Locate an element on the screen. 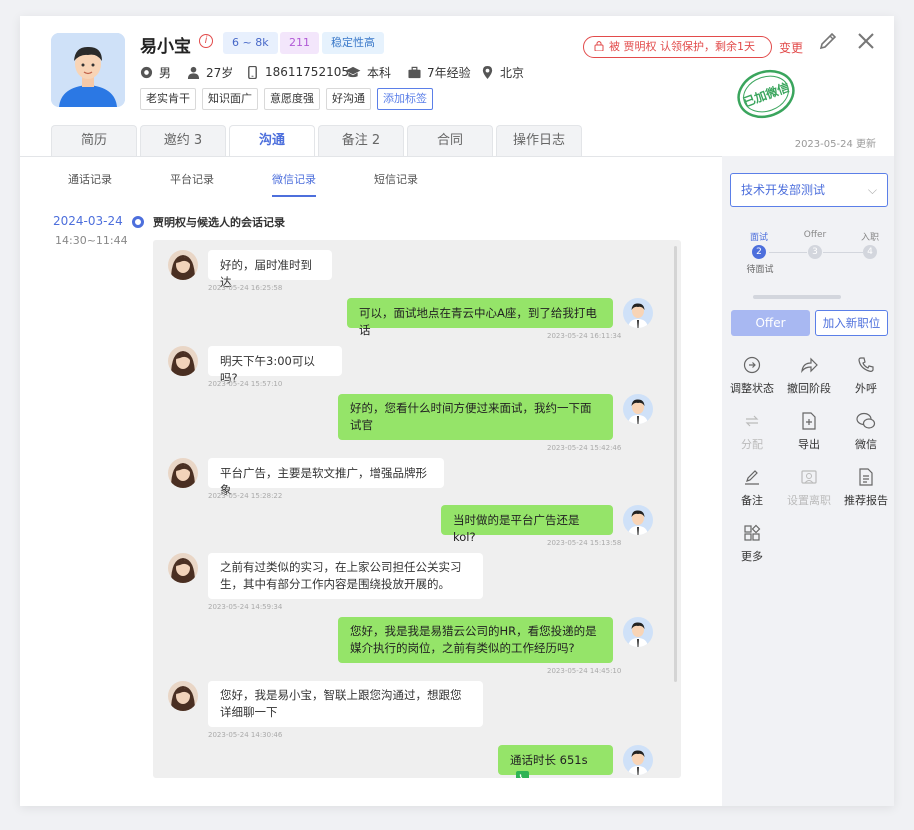 The height and width of the screenshot is (830, 914). chat-bubble: 平台广告，主要是软文推广，增强品牌形象 is located at coordinates (326, 477).